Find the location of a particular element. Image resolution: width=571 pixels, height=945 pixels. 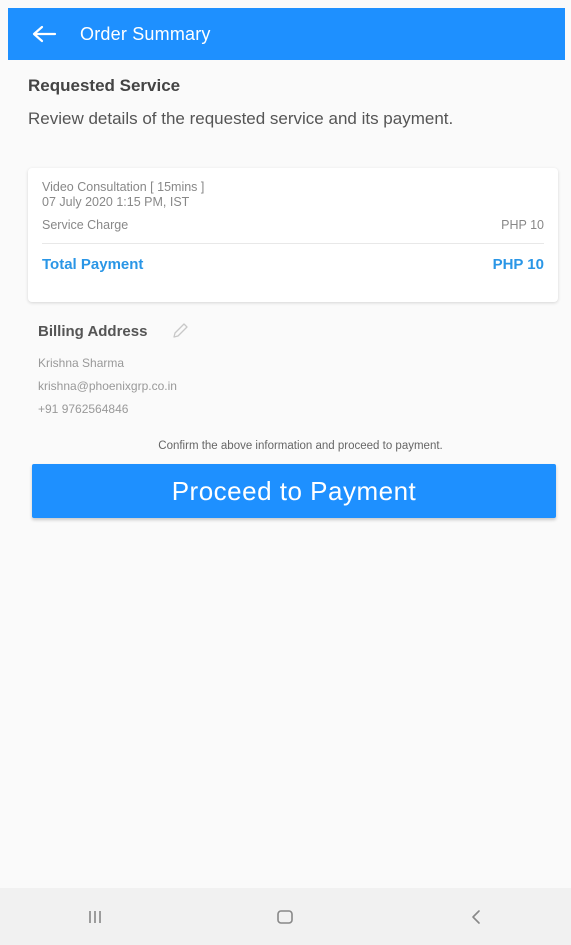

total-payment-row: Total Payment PHP 10 is located at coordinates (293, 264).